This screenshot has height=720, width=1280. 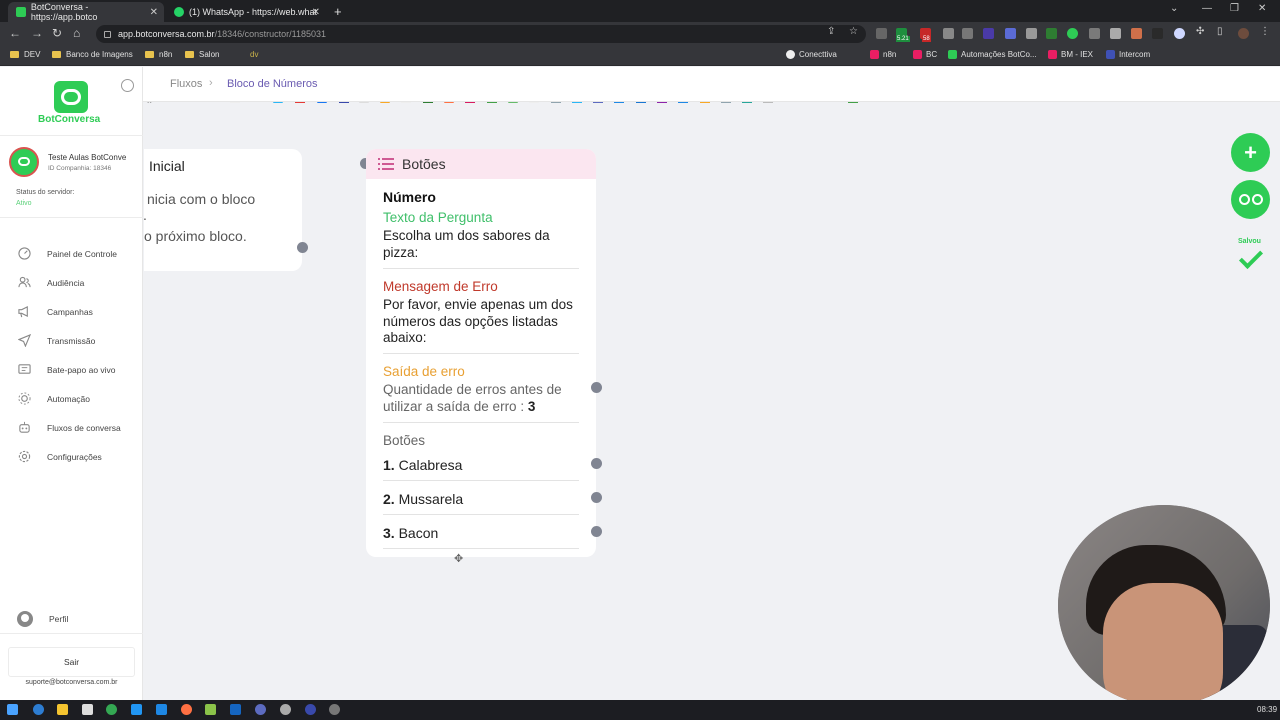 I want to click on reload-icon: ↻, so click(x=57, y=33).